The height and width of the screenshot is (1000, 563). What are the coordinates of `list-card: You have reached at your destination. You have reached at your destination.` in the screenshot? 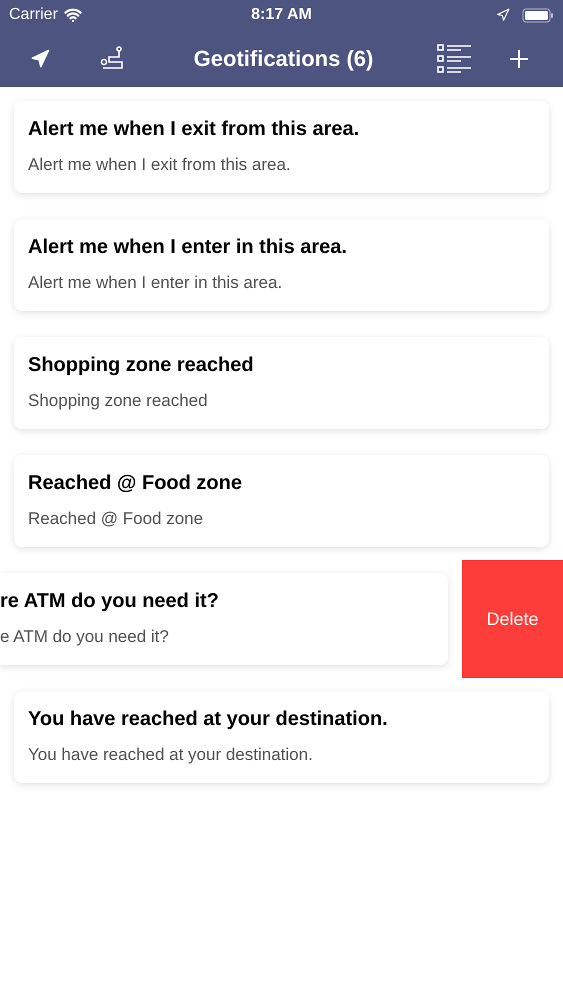 It's located at (281, 737).